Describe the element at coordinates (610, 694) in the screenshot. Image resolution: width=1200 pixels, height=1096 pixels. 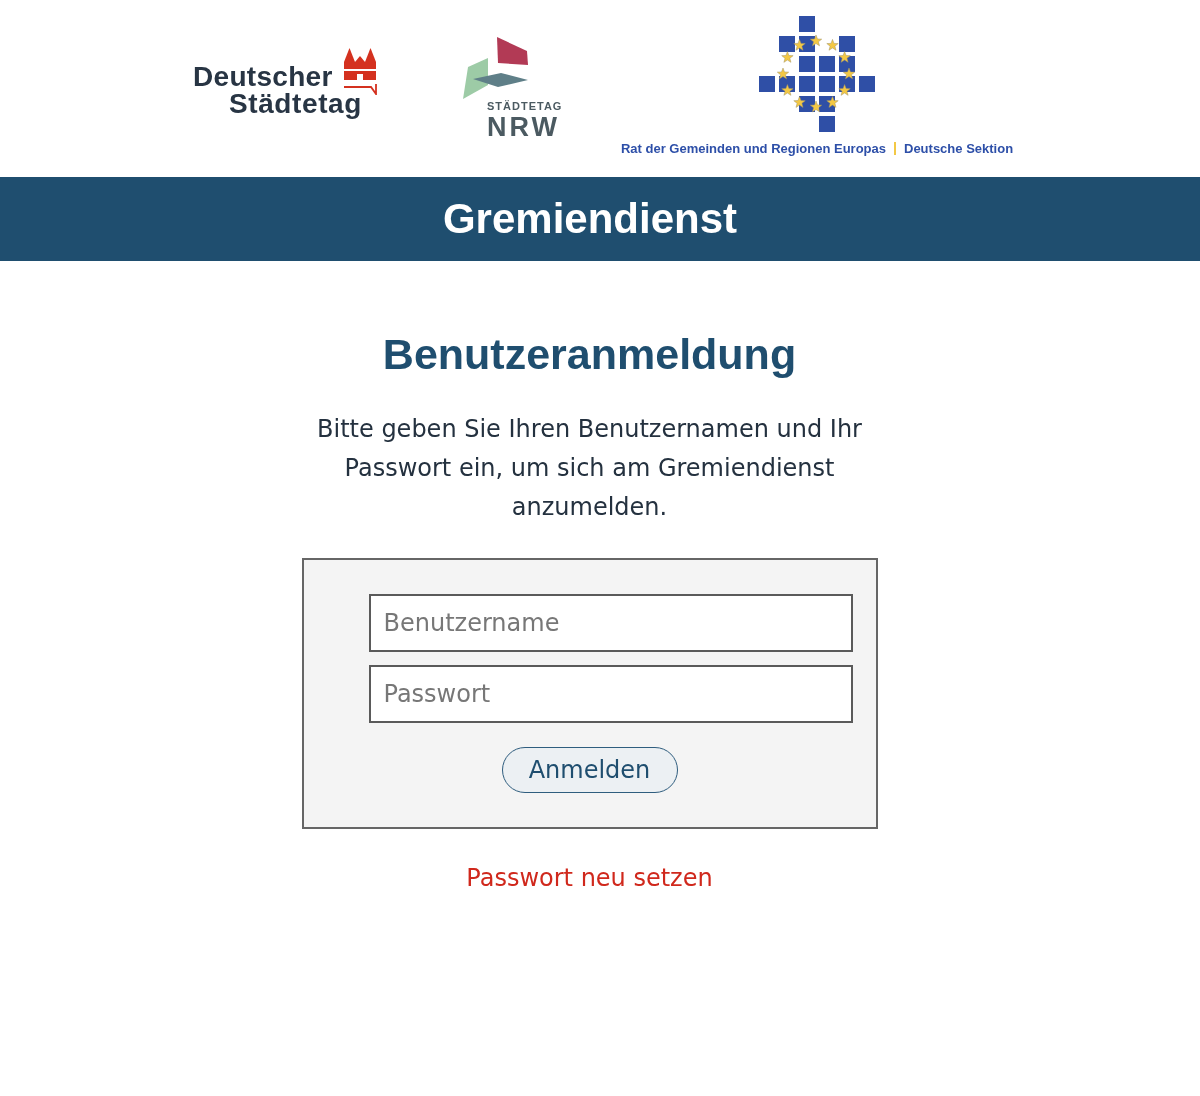
I see `password-field: Passwort` at that location.